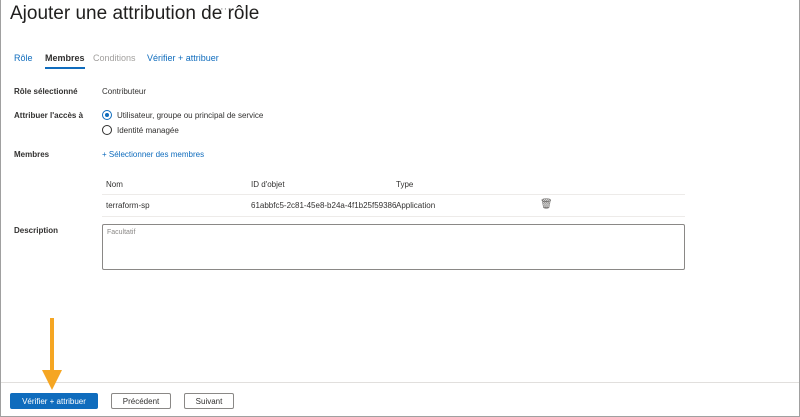  Describe the element at coordinates (405, 184) in the screenshot. I see `col-header-type: Type` at that location.